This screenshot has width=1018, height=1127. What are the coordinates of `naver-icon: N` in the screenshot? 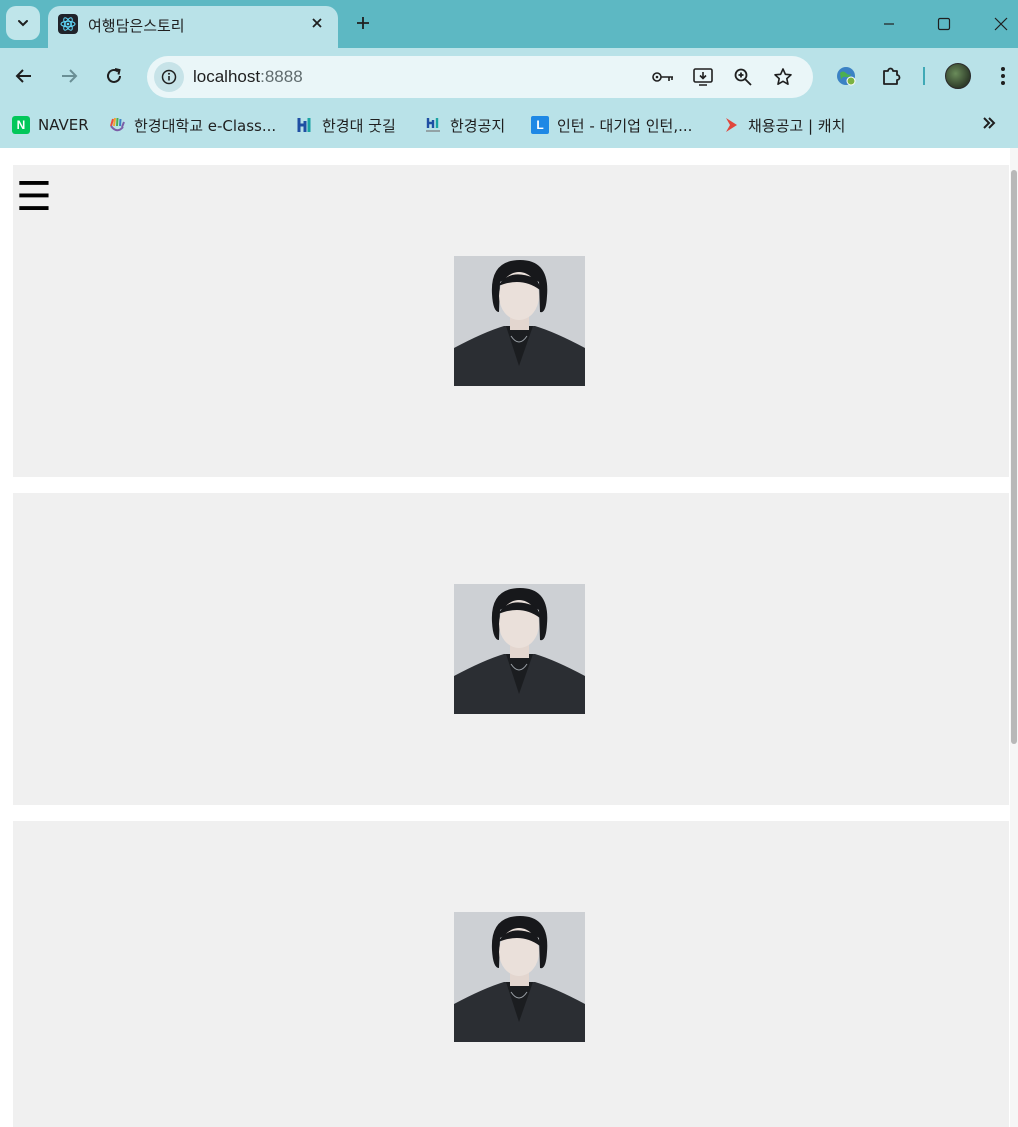 It's located at (21, 125).